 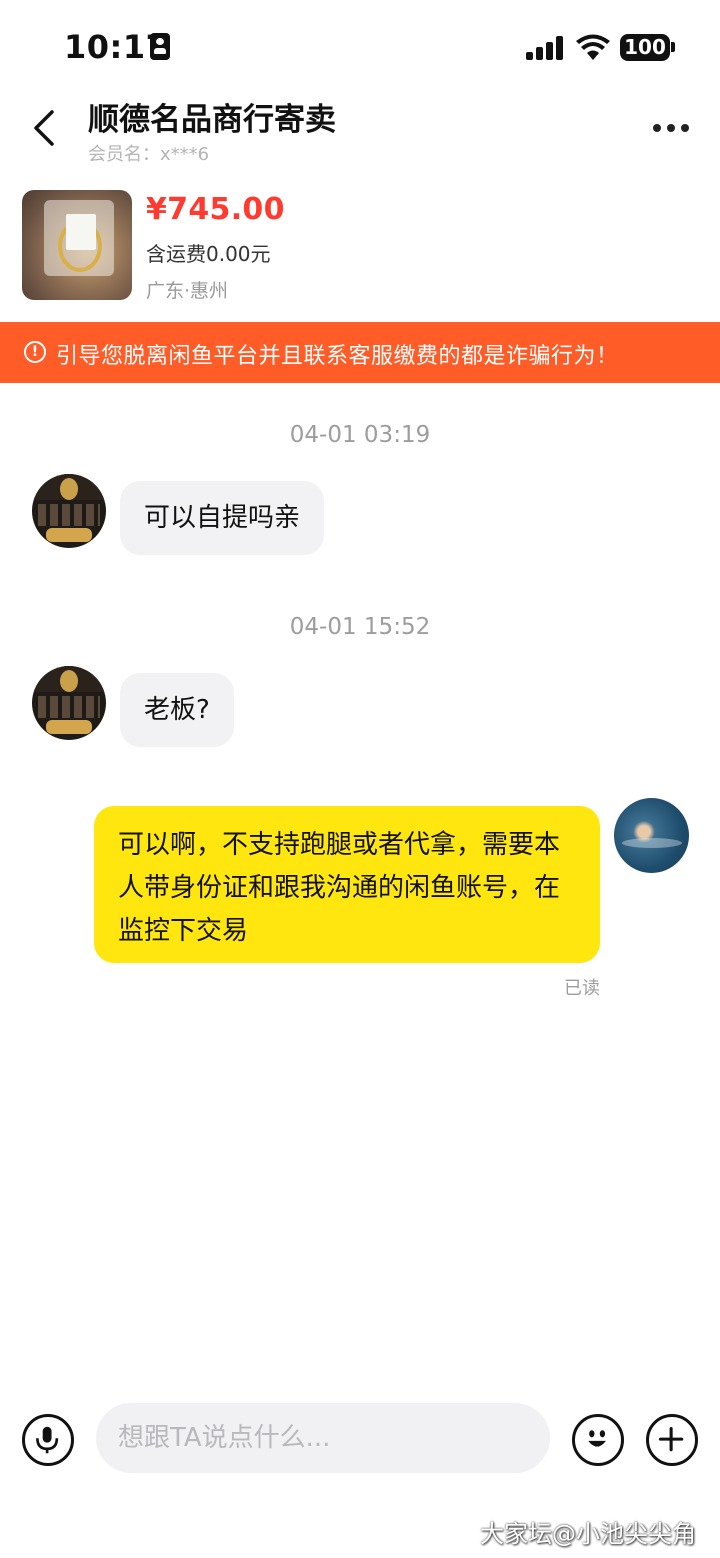 What do you see at coordinates (673, 47) in the screenshot?
I see `battery-tip` at bounding box center [673, 47].